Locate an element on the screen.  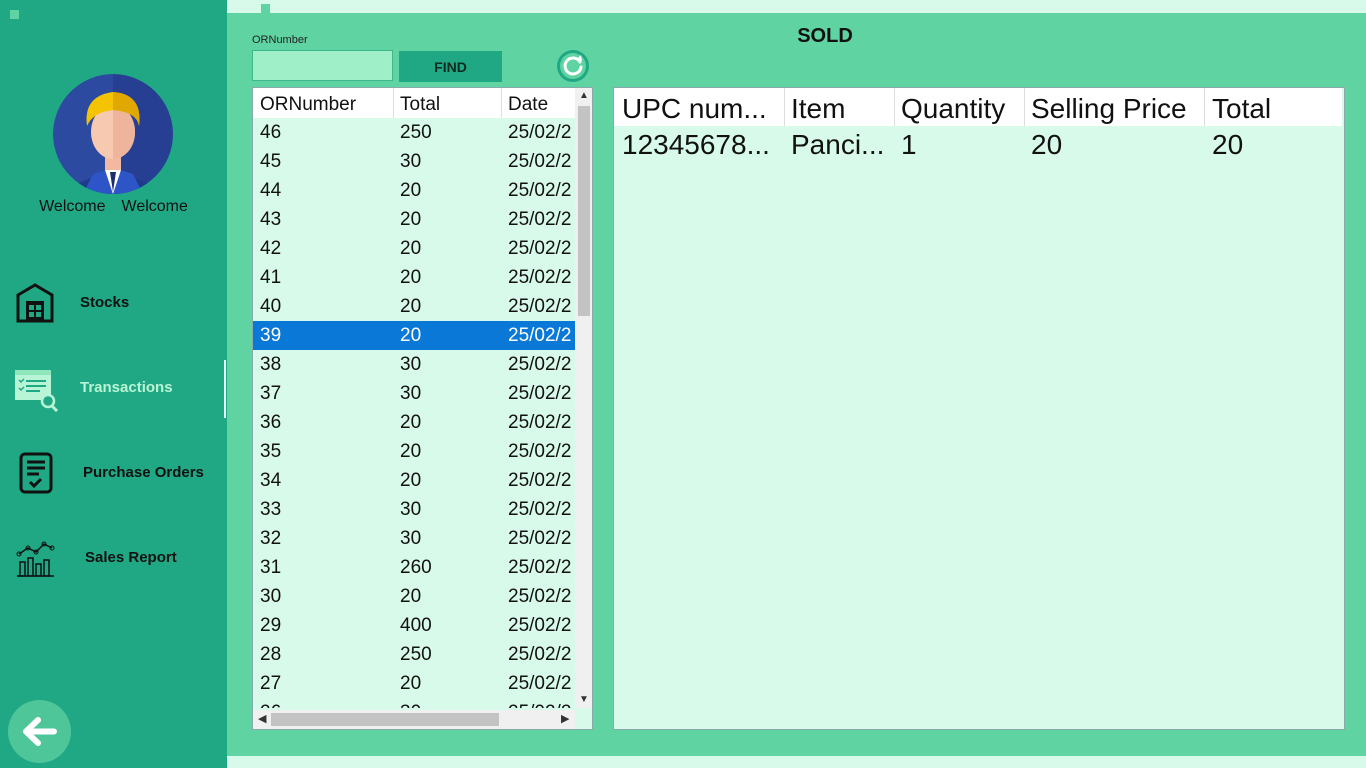
bar-chart-icon is located at coordinates (36, 558).